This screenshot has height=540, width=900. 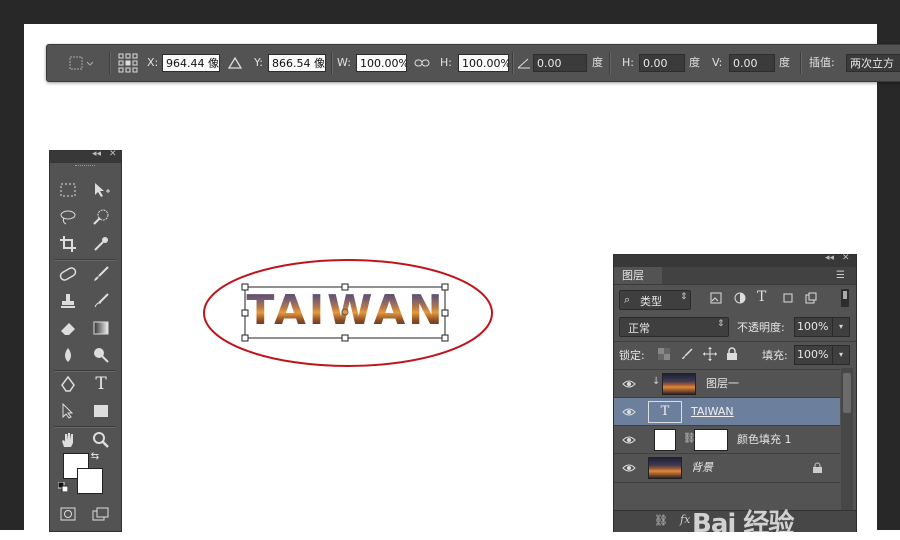 I want to click on lock-position-icon, so click(x=710, y=355).